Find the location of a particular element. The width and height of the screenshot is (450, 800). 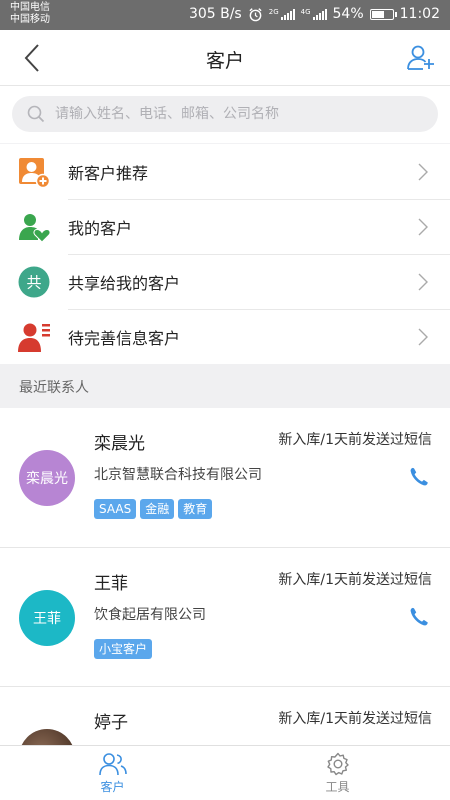

carrier-2: 中国移动 is located at coordinates (30, 19).